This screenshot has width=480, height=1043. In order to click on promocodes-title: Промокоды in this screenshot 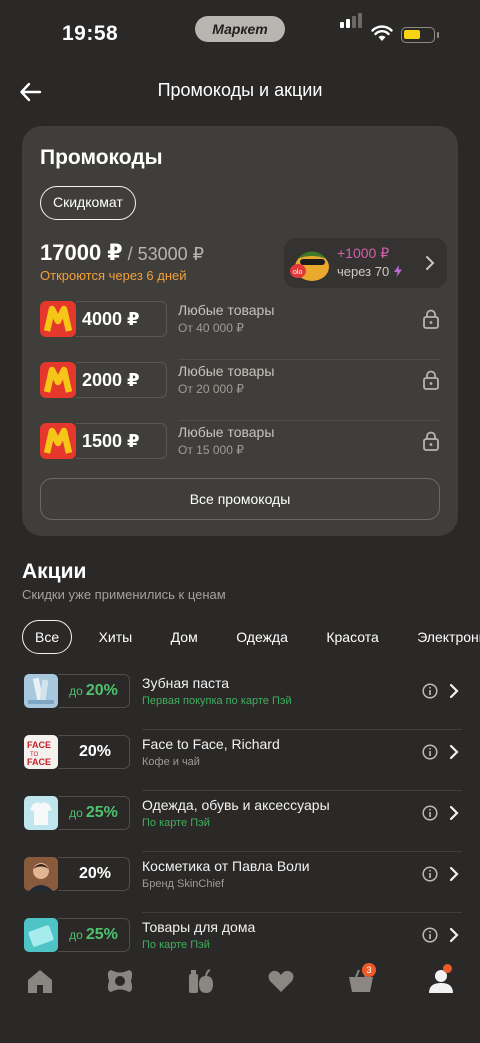, I will do `click(101, 157)`.